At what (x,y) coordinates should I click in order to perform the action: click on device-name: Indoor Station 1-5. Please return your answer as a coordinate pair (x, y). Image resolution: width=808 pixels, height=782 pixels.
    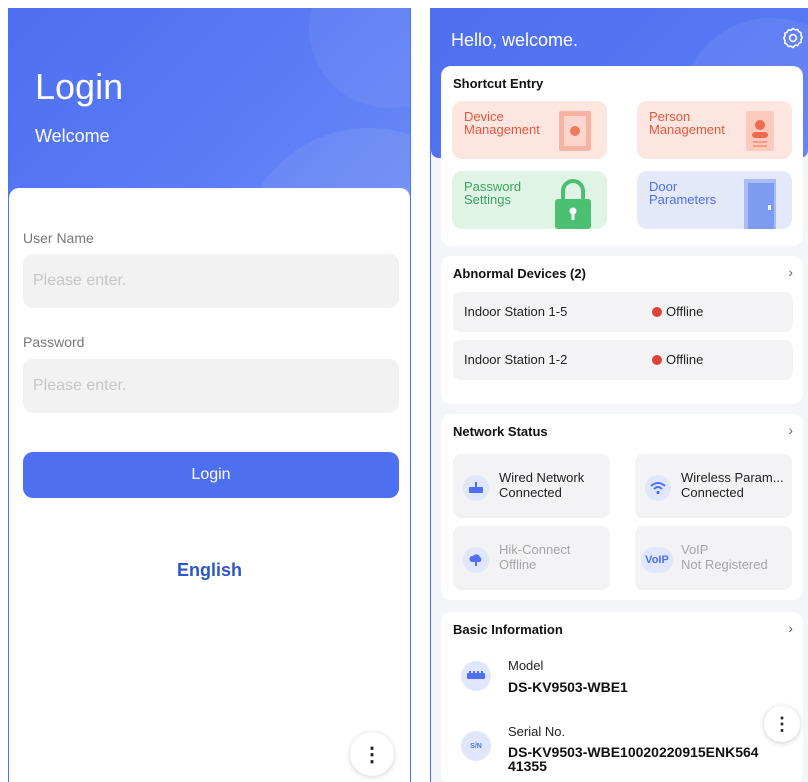
    Looking at the image, I should click on (516, 311).